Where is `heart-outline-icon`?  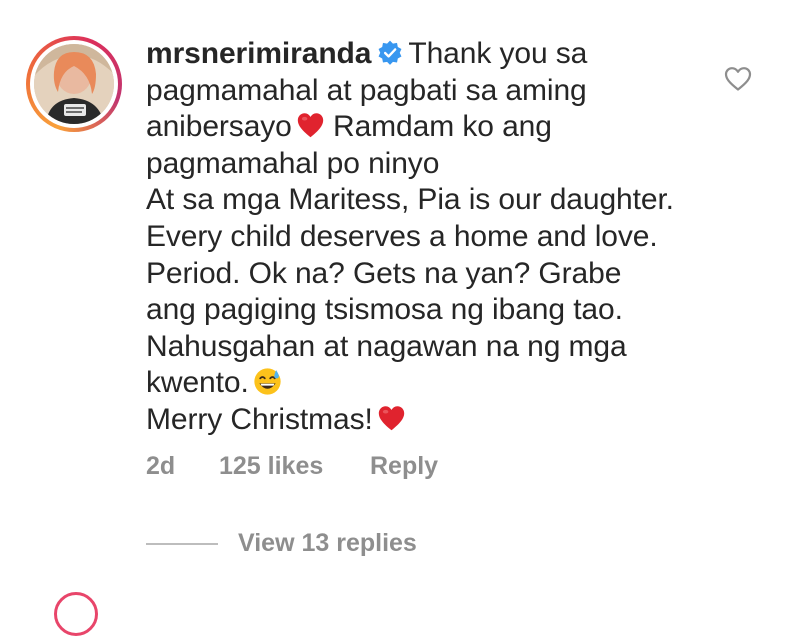
heart-outline-icon is located at coordinates (738, 79).